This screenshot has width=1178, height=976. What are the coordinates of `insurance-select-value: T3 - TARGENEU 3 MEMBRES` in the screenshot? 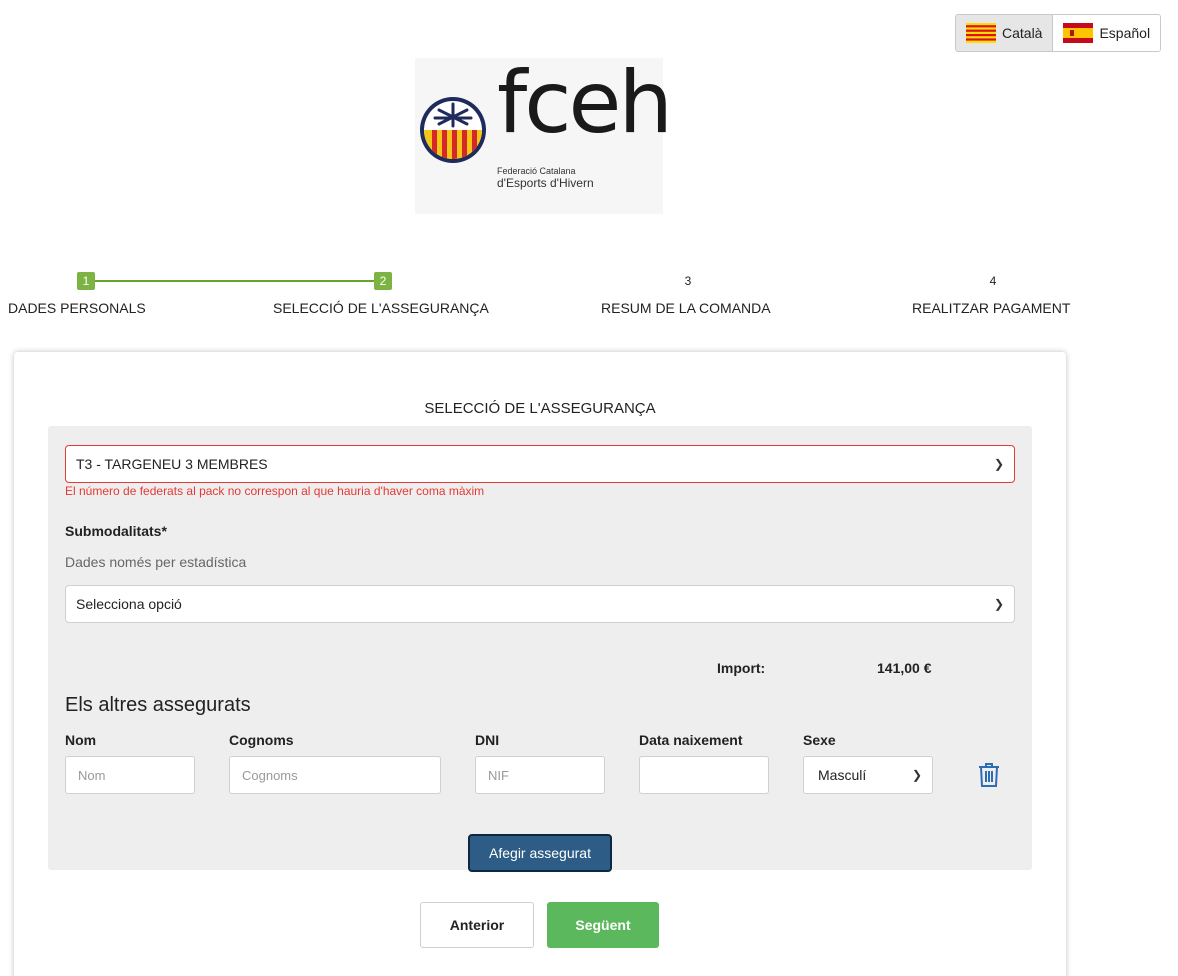 It's located at (172, 464).